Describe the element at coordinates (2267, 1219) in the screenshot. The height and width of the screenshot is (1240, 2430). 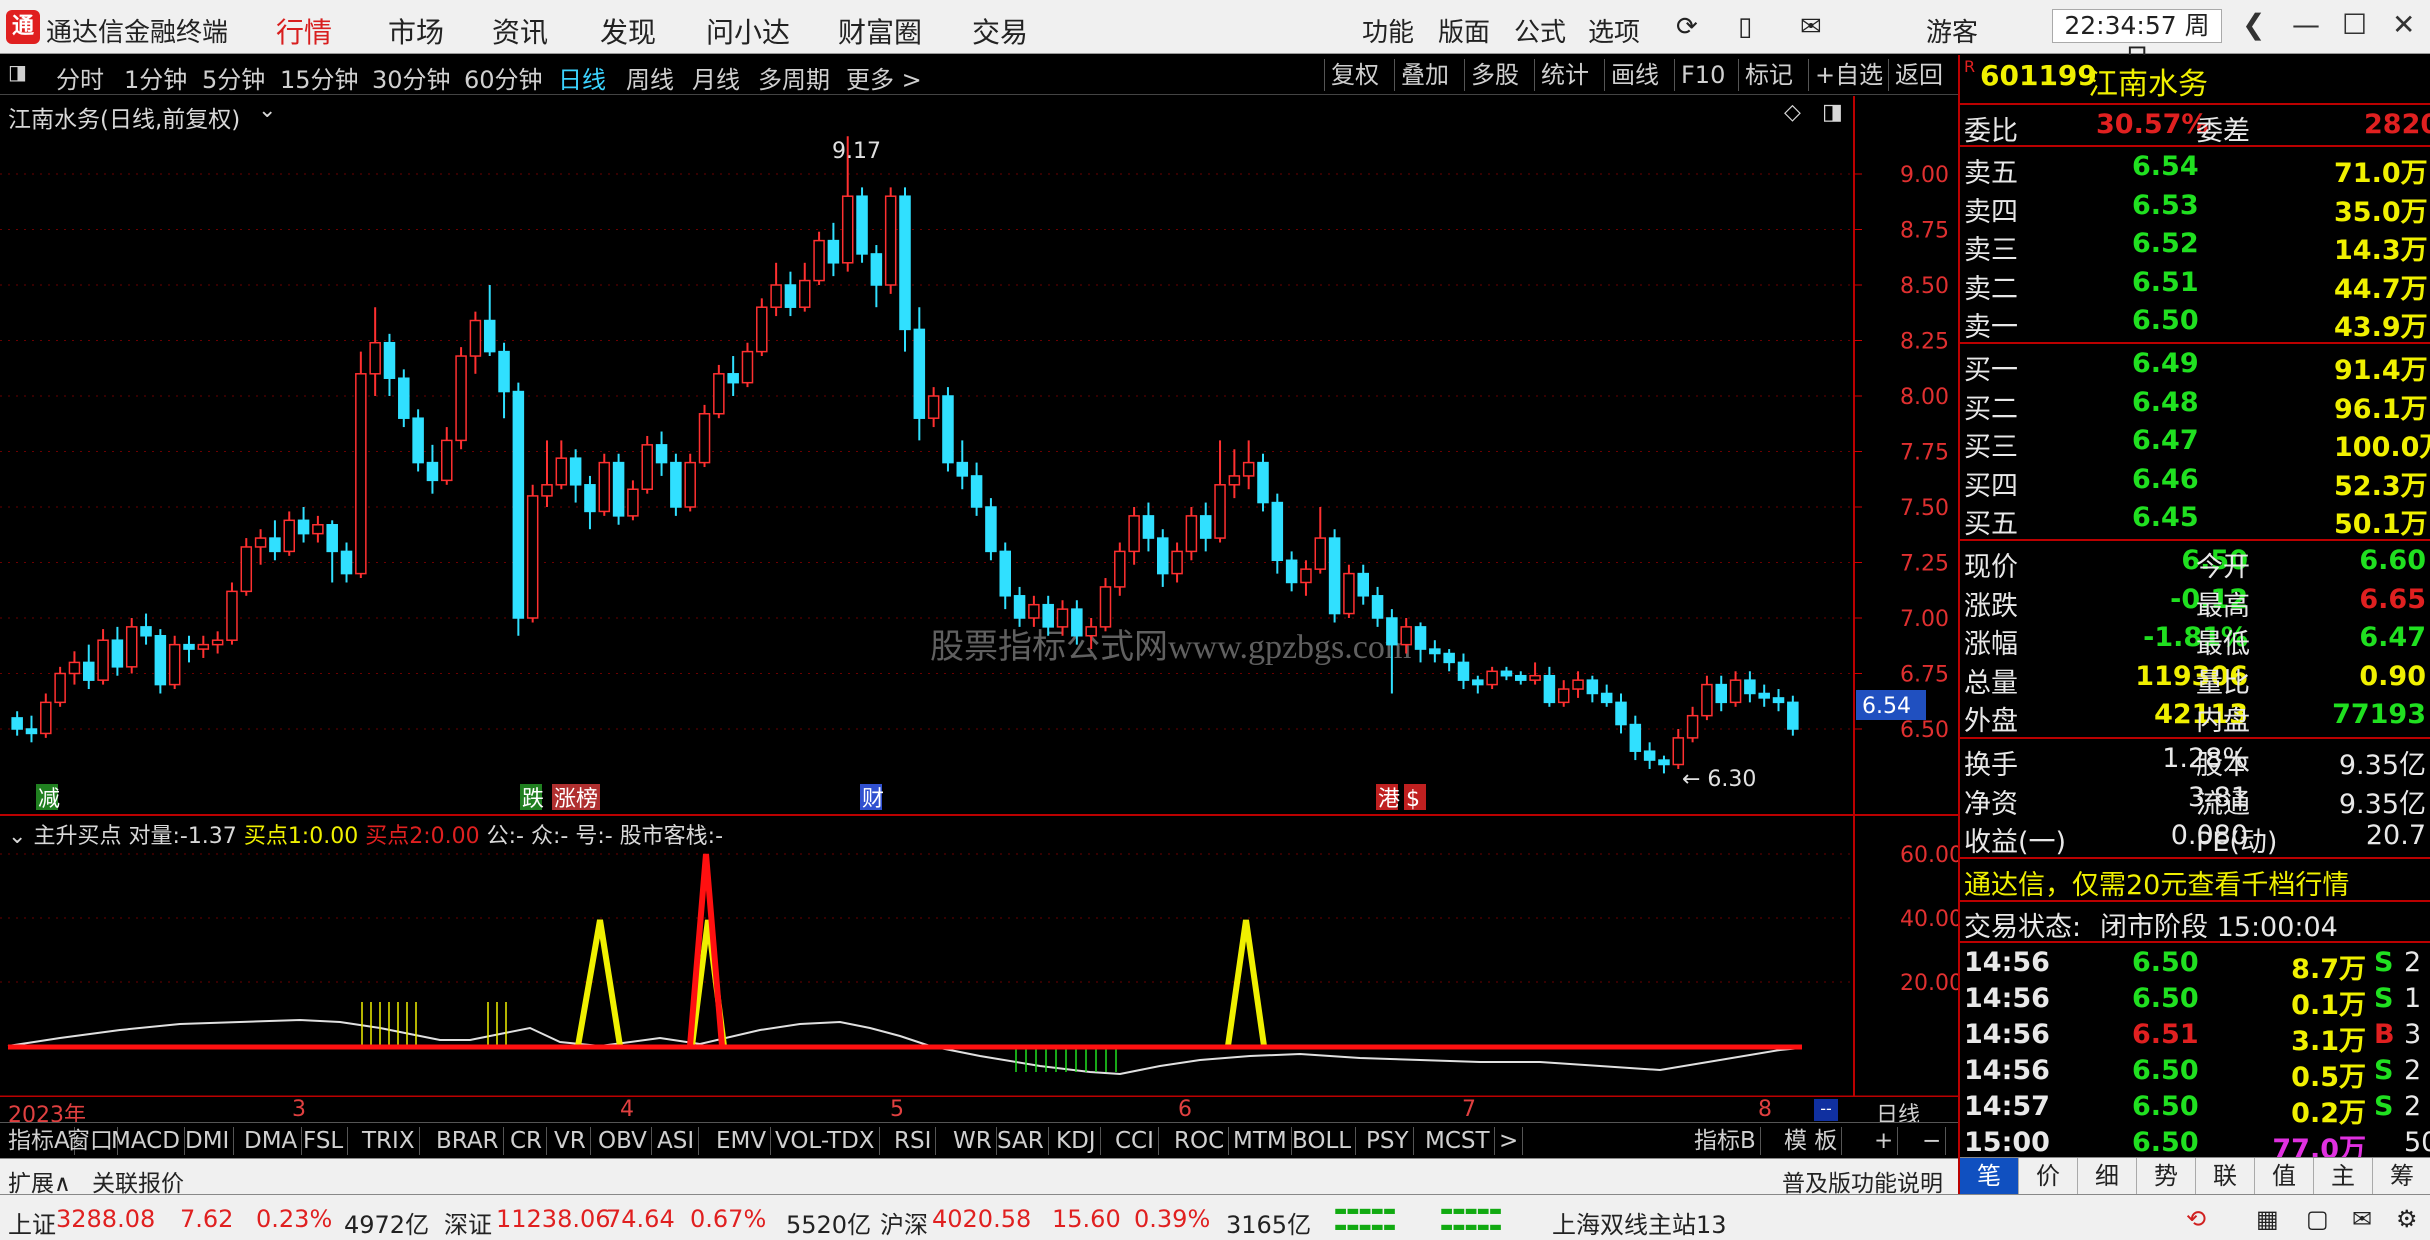
I see `calculator-icon: ▦` at that location.